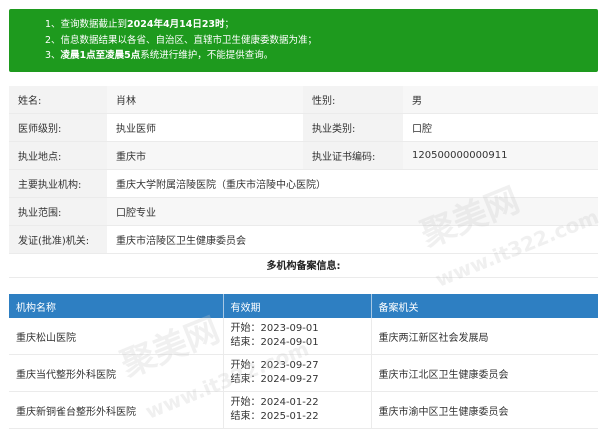 Image resolution: width=600 pixels, height=429 pixels. Describe the element at coordinates (116, 306) in the screenshot. I see `header-institution-name: 机构名称` at that location.